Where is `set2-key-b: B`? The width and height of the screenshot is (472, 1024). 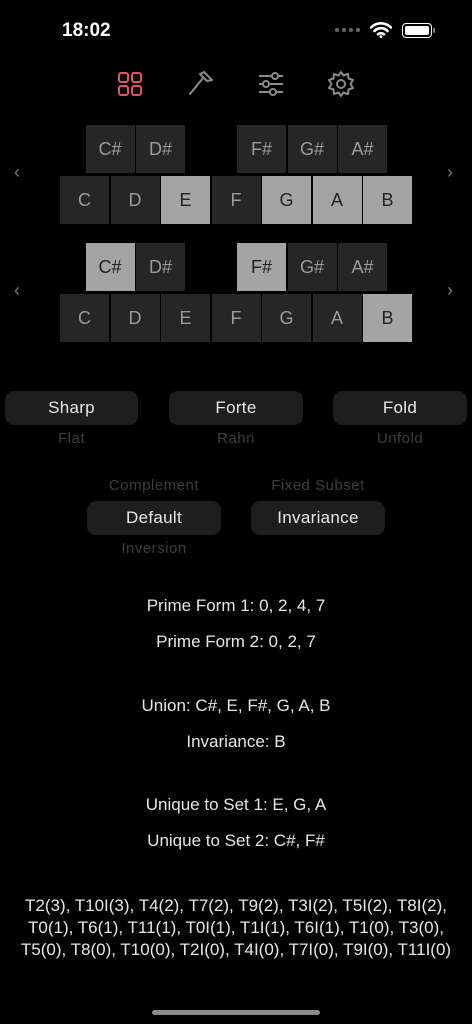
set2-key-b: B is located at coordinates (387, 318).